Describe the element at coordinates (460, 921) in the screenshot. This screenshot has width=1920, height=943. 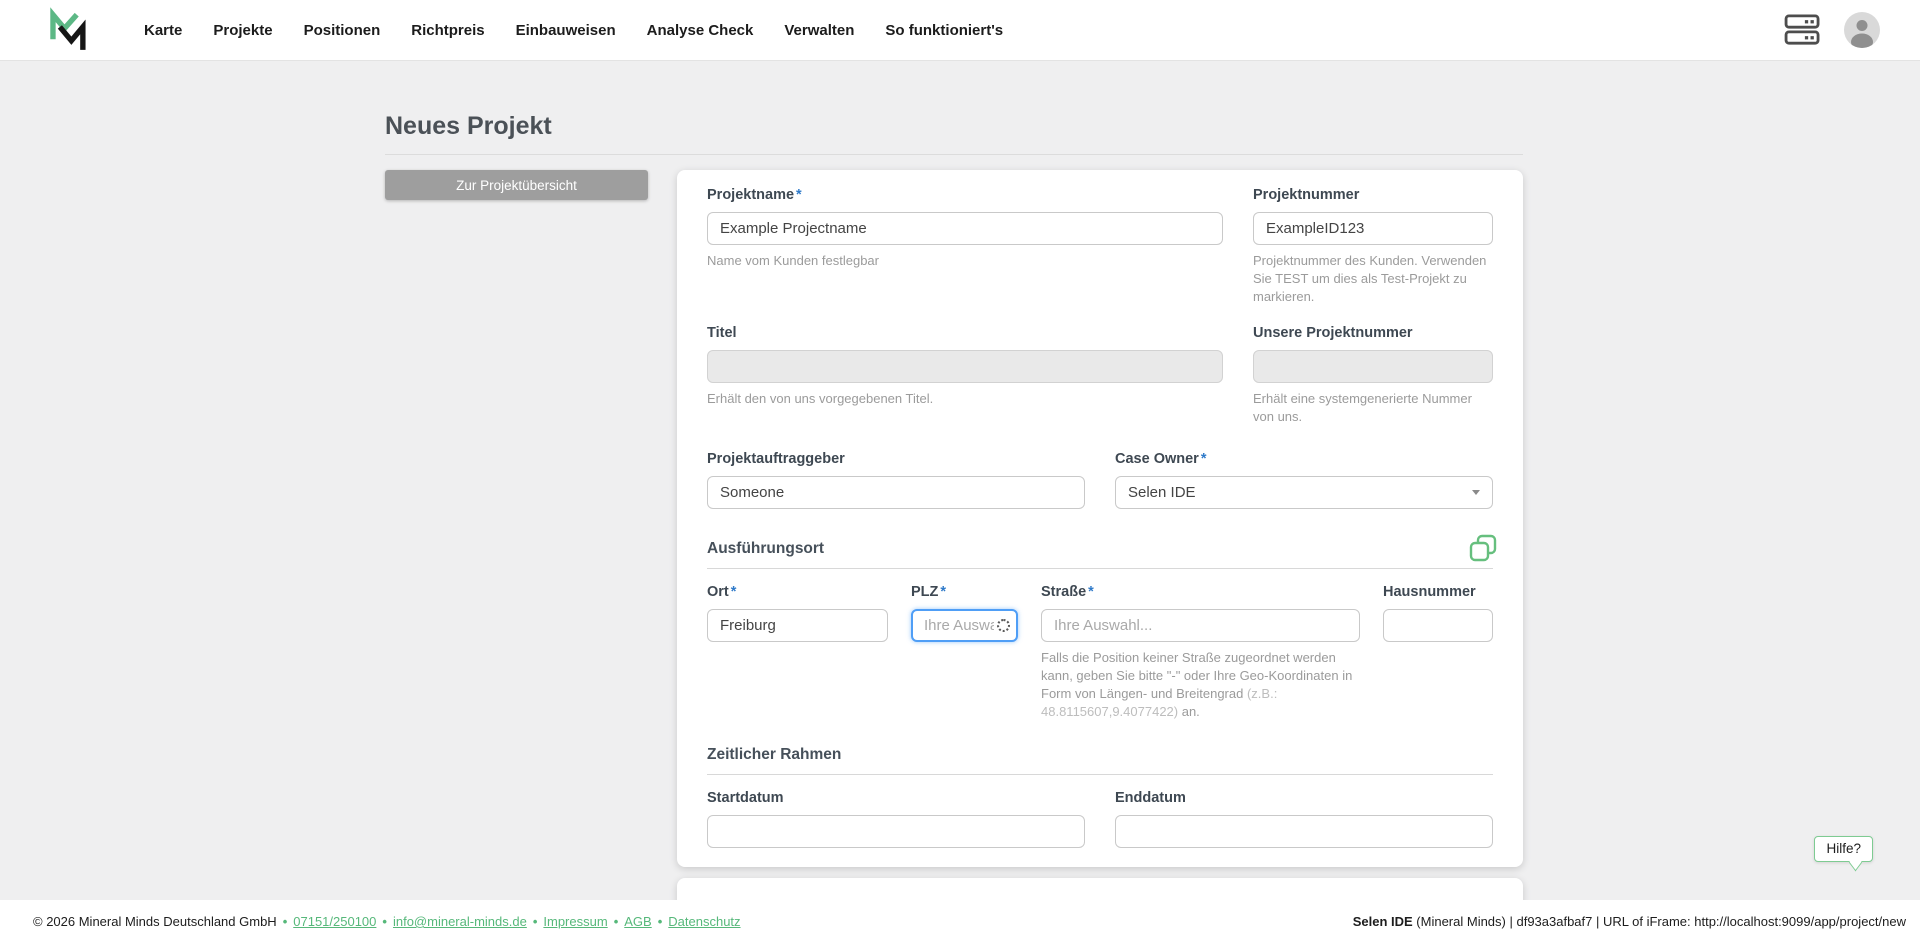
I see `footer-link-email: info@mineral-minds.de` at that location.